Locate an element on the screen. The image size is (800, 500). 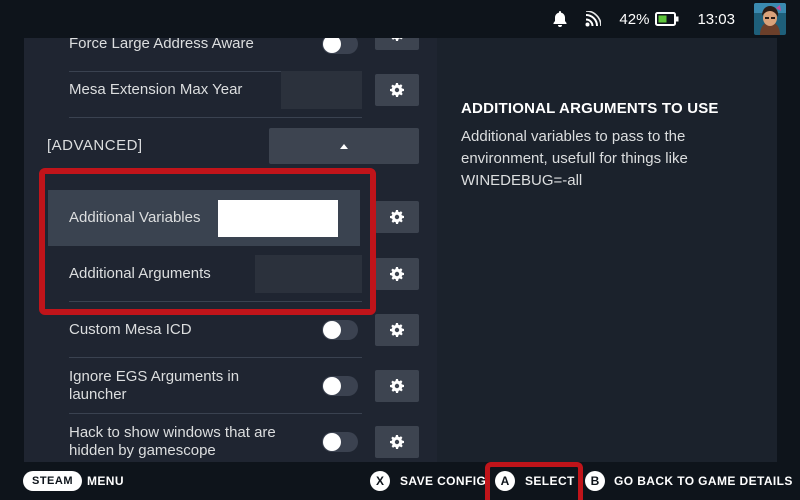
clock: 13:03 is located at coordinates (716, 19).